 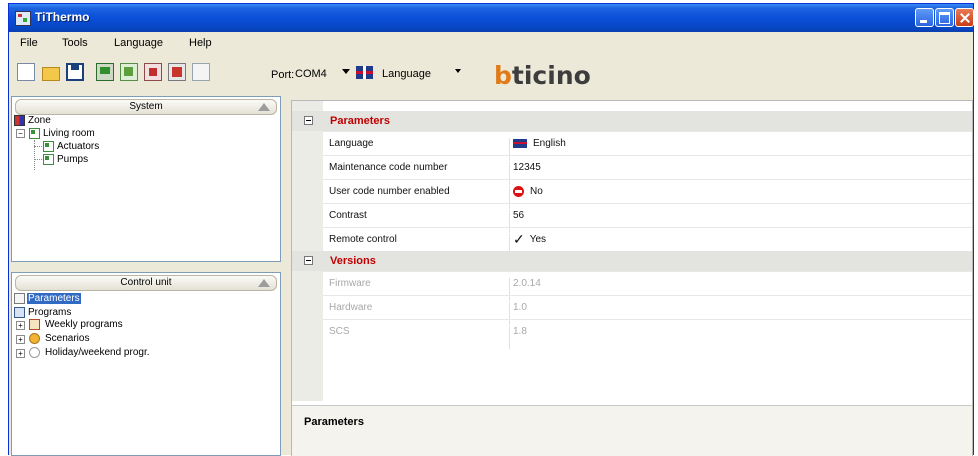 I want to click on tree-item-pumps: Pumps, so click(x=93, y=160).